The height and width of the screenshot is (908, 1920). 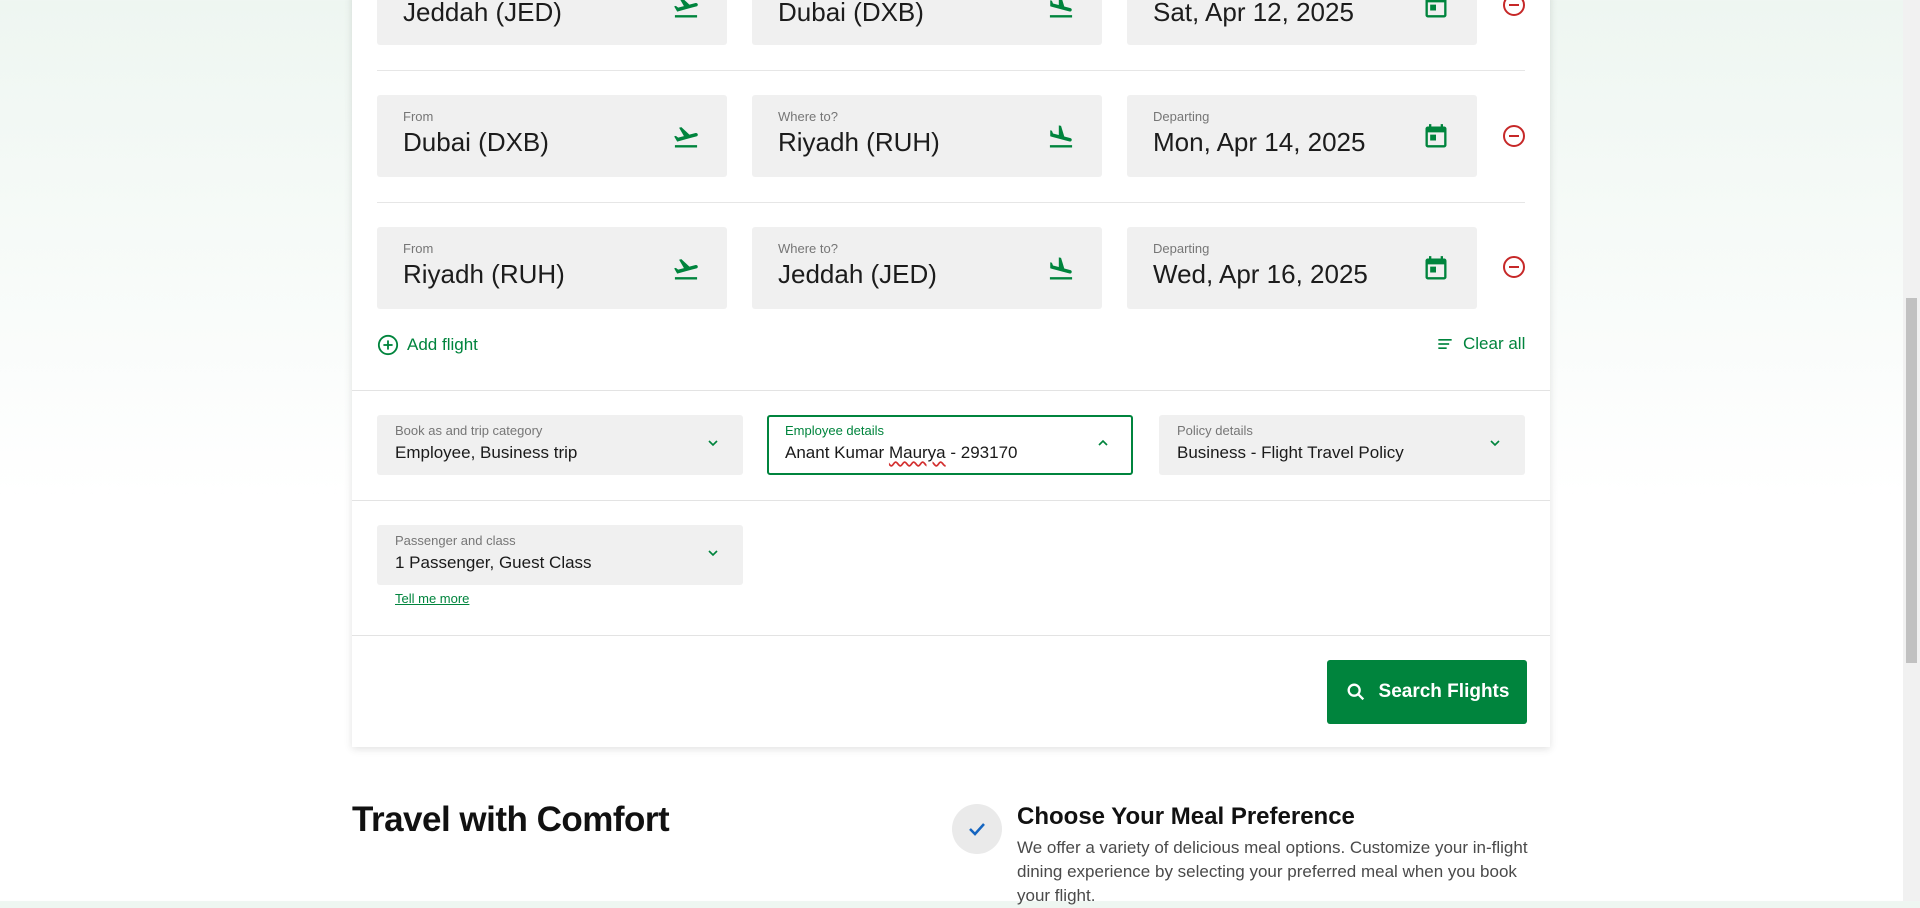 I want to click on add-flight-label: Add flight, so click(x=442, y=344).